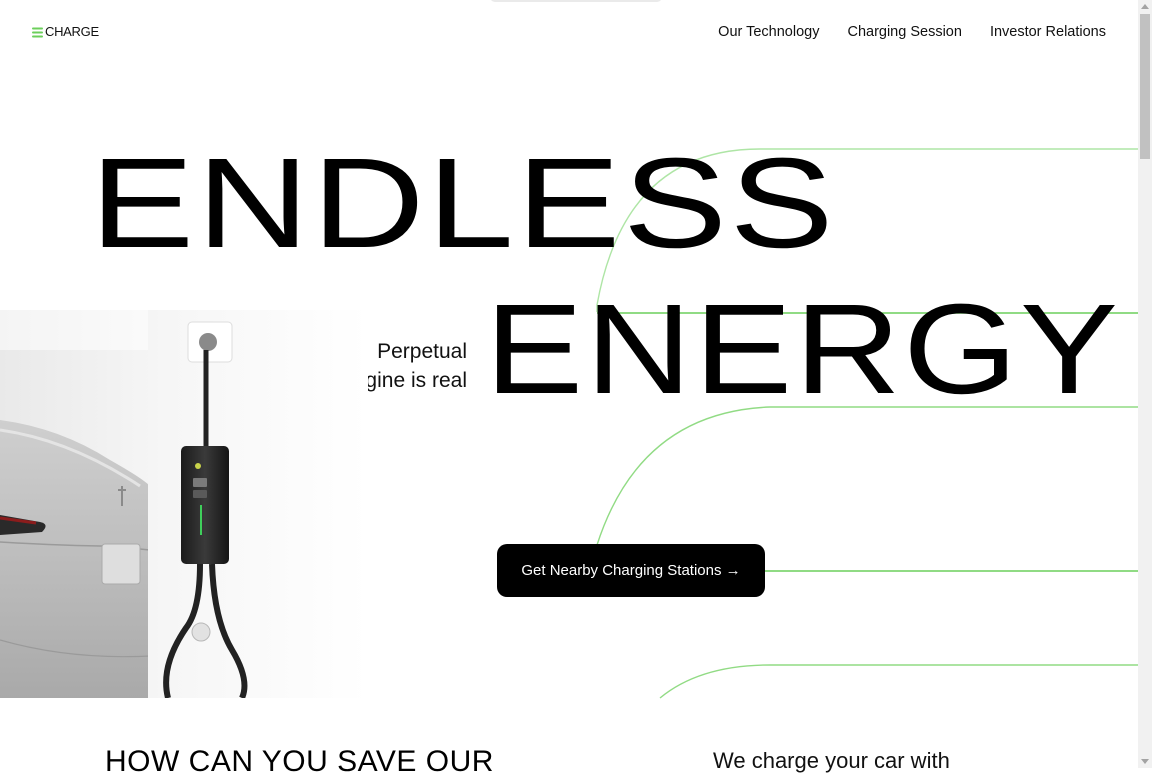 The height and width of the screenshot is (779, 1152). I want to click on section-title: HOW CAN YOU SAVE OUR, so click(299, 761).